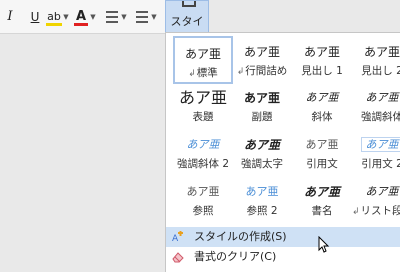  Describe the element at coordinates (203, 153) in the screenshot. I see `style-tile-emphasis-italic-2: あア亜 強調斜体 2` at that location.